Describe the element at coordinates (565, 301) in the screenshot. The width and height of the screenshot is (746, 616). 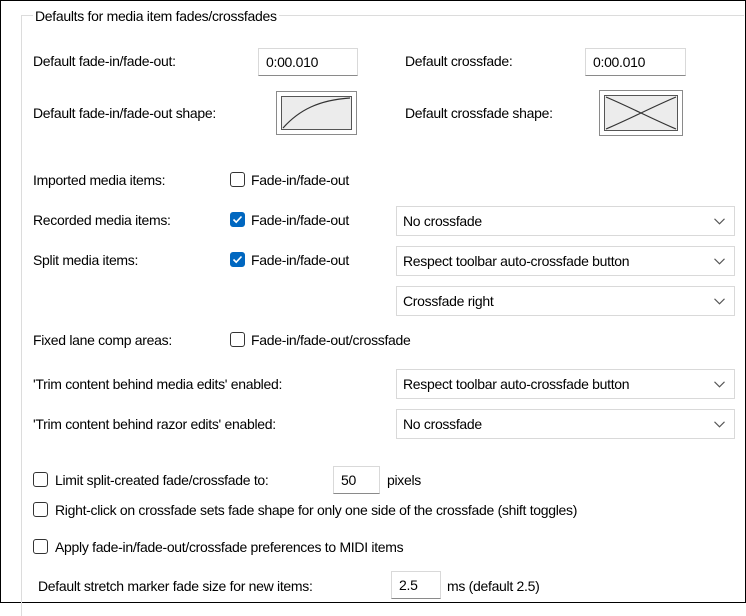
I see `split-crossfade-direction-select: Crossfade right` at that location.